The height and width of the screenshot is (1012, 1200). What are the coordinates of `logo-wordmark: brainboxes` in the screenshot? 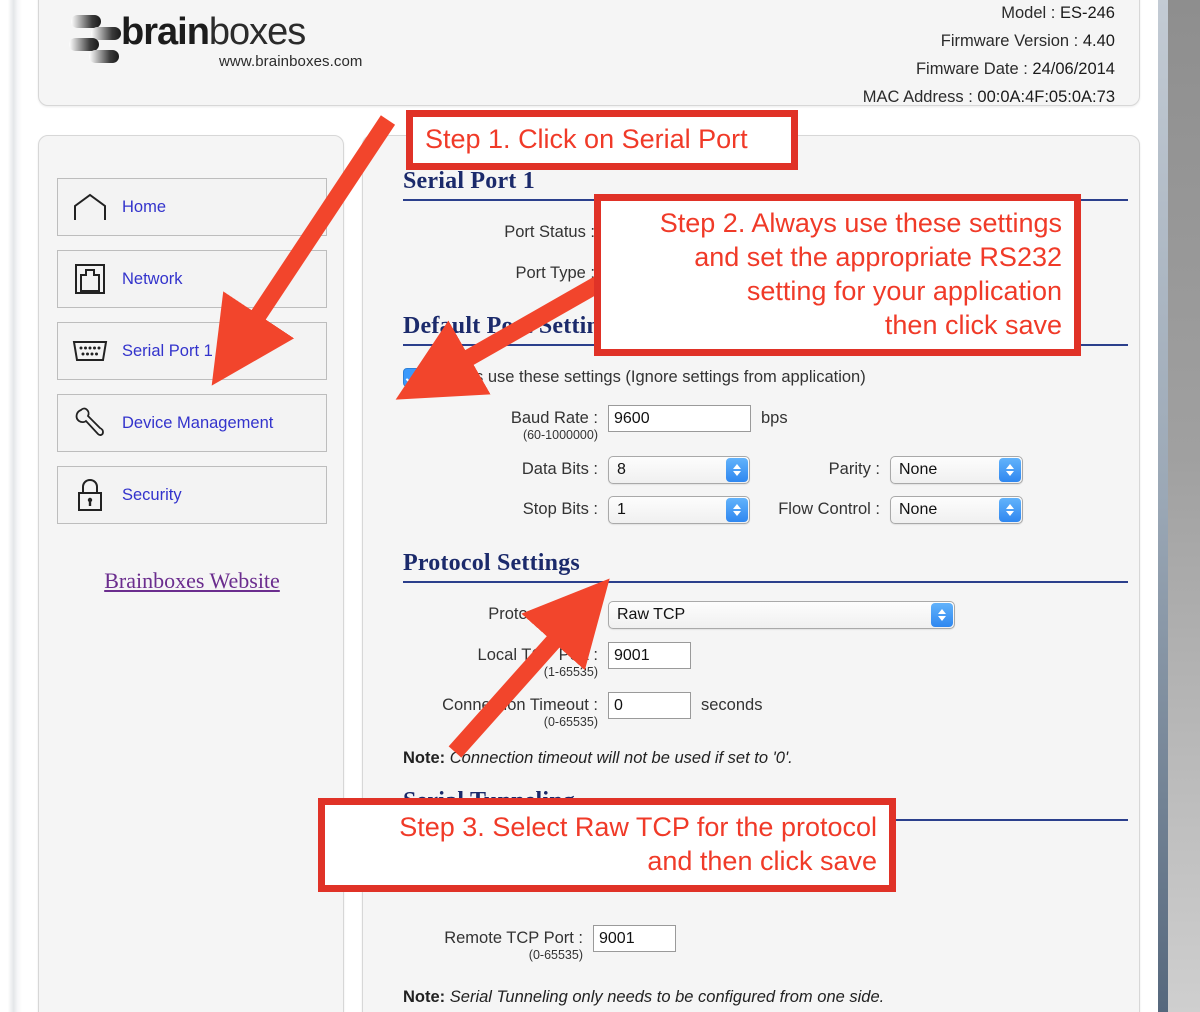 It's located at (213, 32).